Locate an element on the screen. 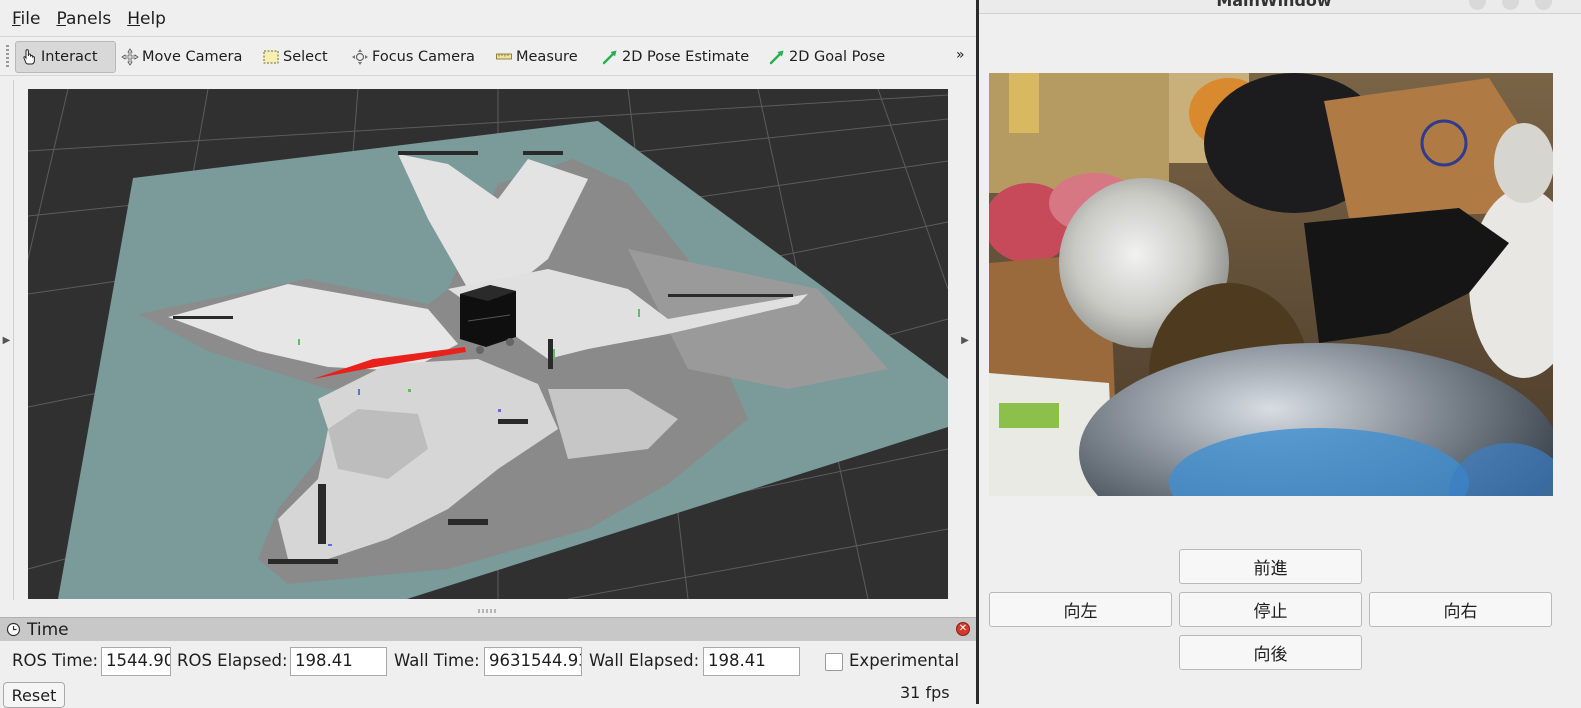 The width and height of the screenshot is (1581, 708). menu-help: Help is located at coordinates (146, 19).